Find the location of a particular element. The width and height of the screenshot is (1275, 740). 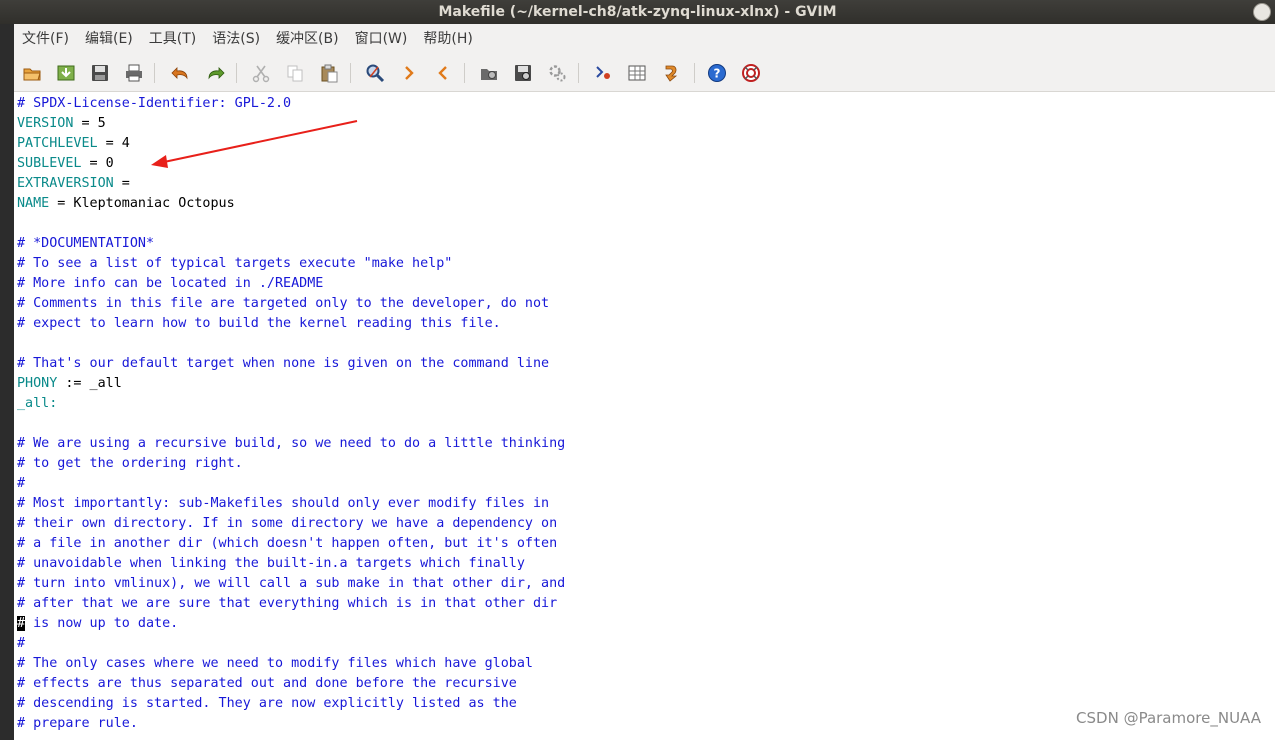

code-token: # prepare rule. is located at coordinates (77, 723).